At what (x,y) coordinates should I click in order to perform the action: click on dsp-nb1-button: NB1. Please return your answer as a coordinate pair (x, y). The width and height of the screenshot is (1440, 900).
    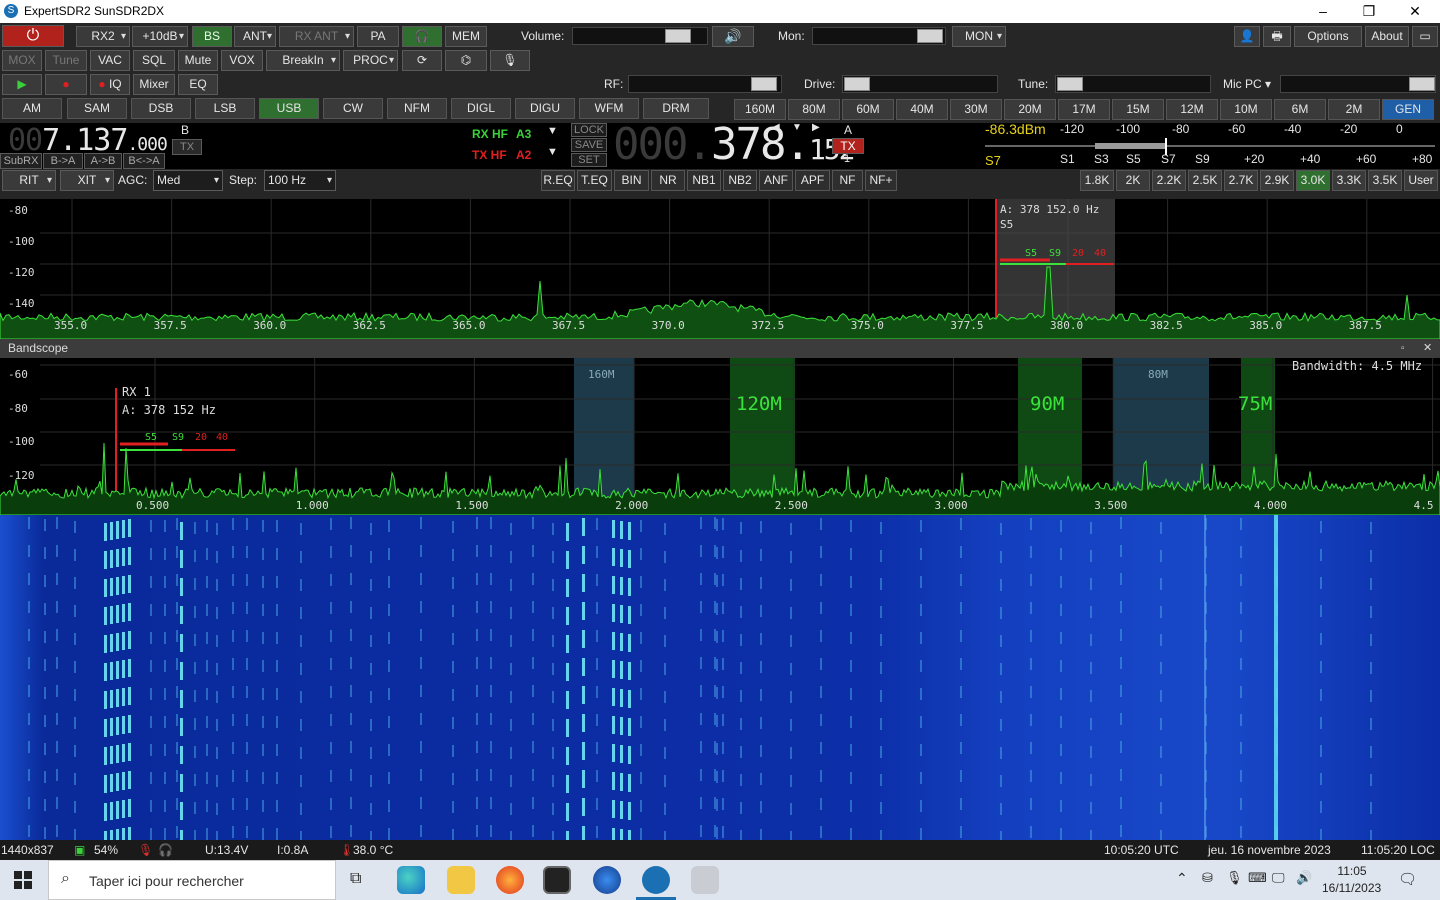
    Looking at the image, I should click on (704, 180).